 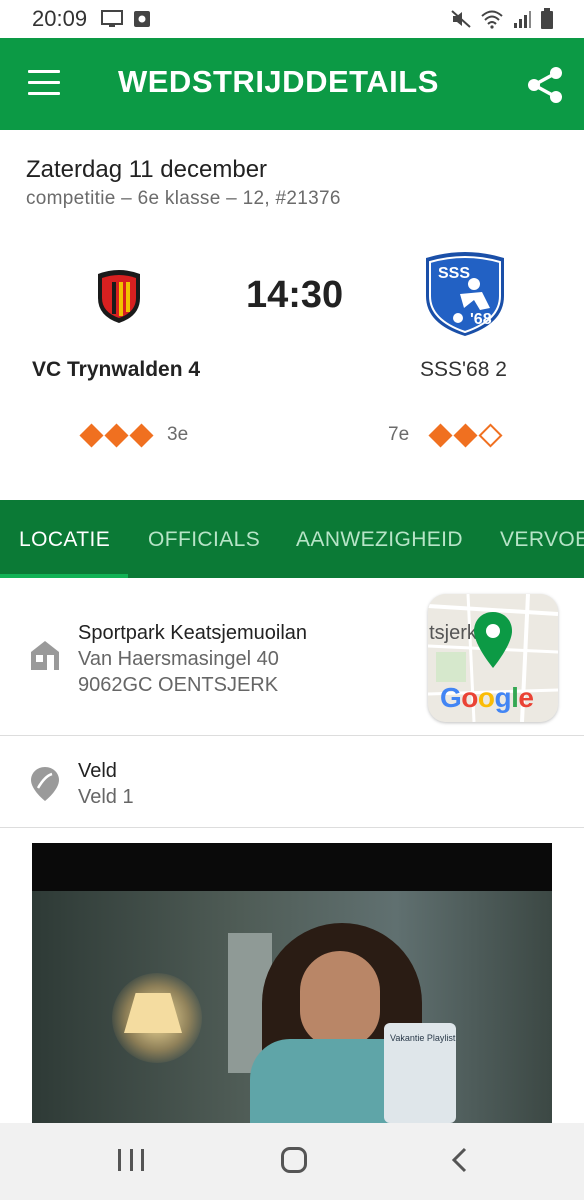 What do you see at coordinates (126, 19) in the screenshot?
I see `status-left-icons` at bounding box center [126, 19].